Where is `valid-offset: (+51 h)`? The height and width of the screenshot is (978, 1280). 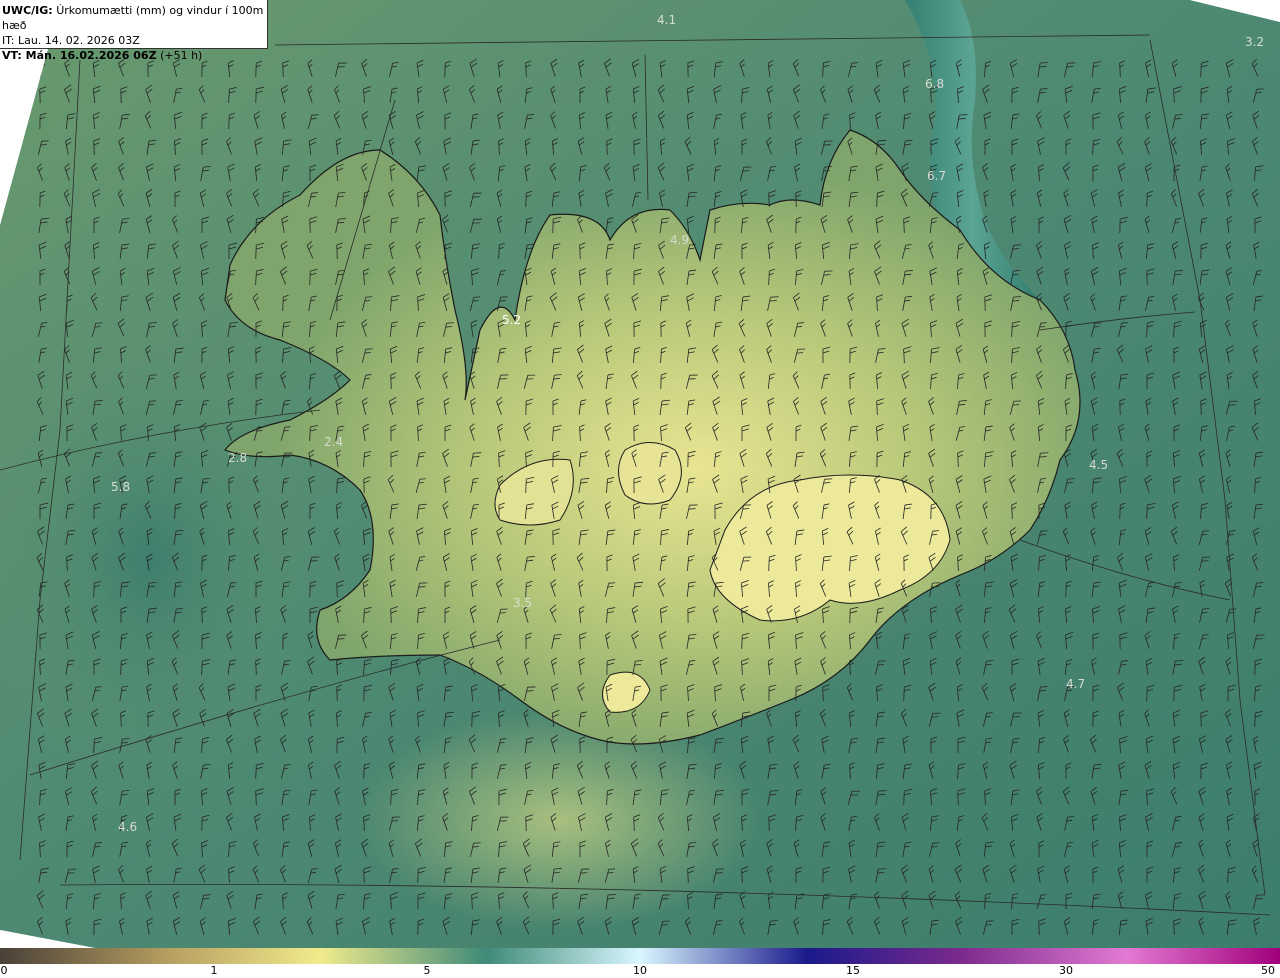
valid-offset: (+51 h) is located at coordinates (181, 55).